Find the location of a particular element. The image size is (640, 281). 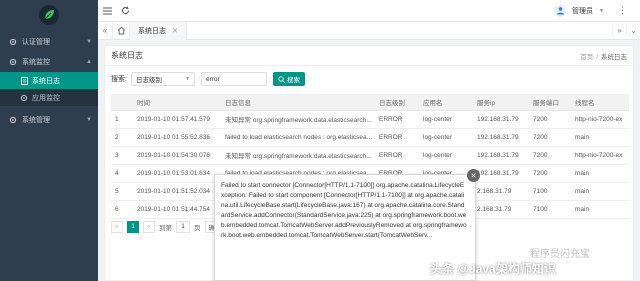

user-name: 管理员 is located at coordinates (582, 11).